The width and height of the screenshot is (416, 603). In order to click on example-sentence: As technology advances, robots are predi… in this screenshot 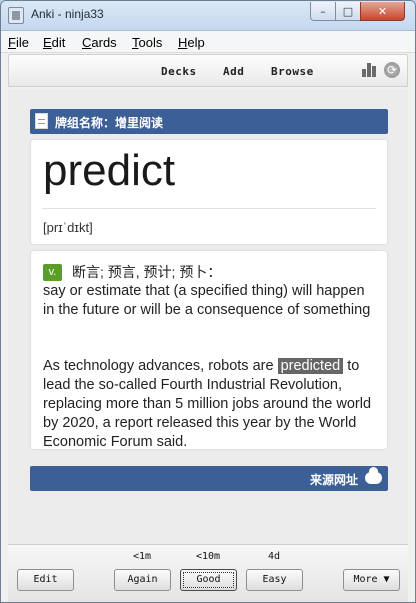, I will do `click(211, 404)`.